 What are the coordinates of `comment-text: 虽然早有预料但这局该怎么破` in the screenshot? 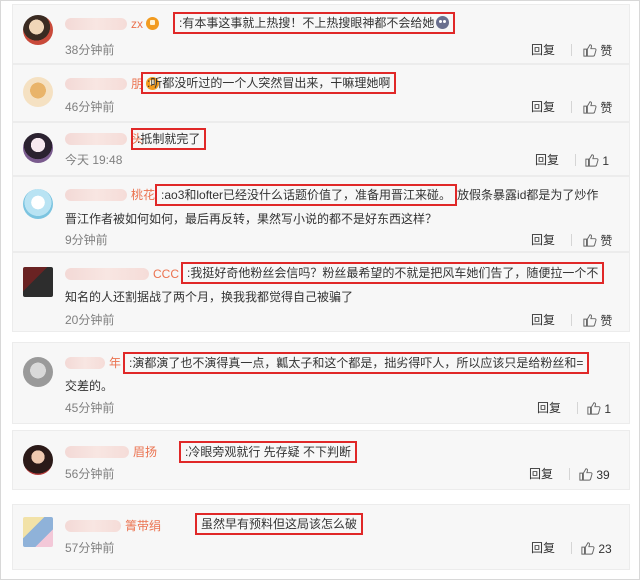 It's located at (279, 524).